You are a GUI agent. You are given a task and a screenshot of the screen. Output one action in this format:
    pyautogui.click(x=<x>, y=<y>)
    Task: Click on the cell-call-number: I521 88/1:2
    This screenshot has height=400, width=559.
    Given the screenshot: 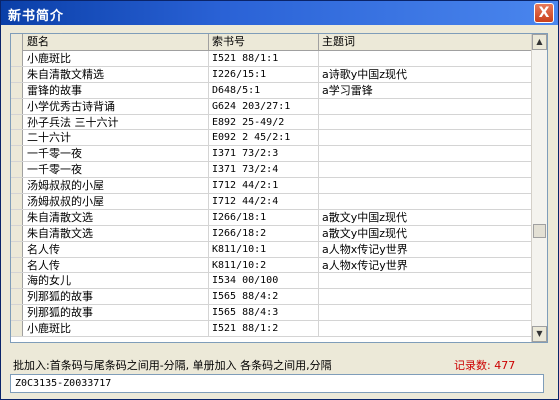 What is the action you would take?
    pyautogui.click(x=264, y=329)
    